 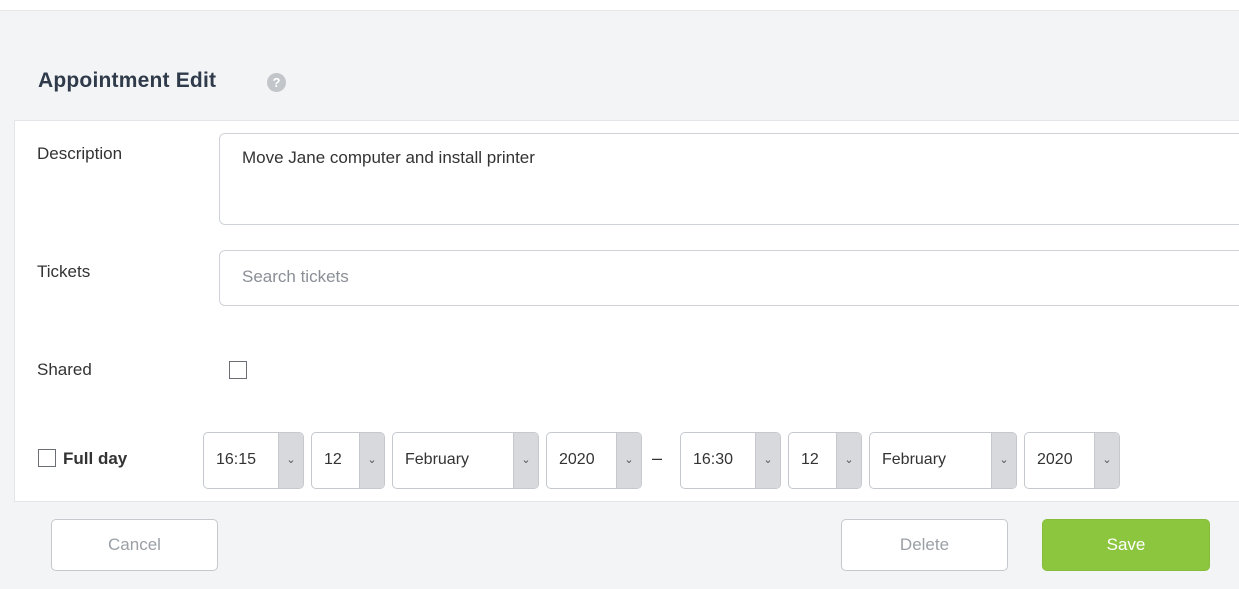 I want to click on end-day-value: 12, so click(x=810, y=459).